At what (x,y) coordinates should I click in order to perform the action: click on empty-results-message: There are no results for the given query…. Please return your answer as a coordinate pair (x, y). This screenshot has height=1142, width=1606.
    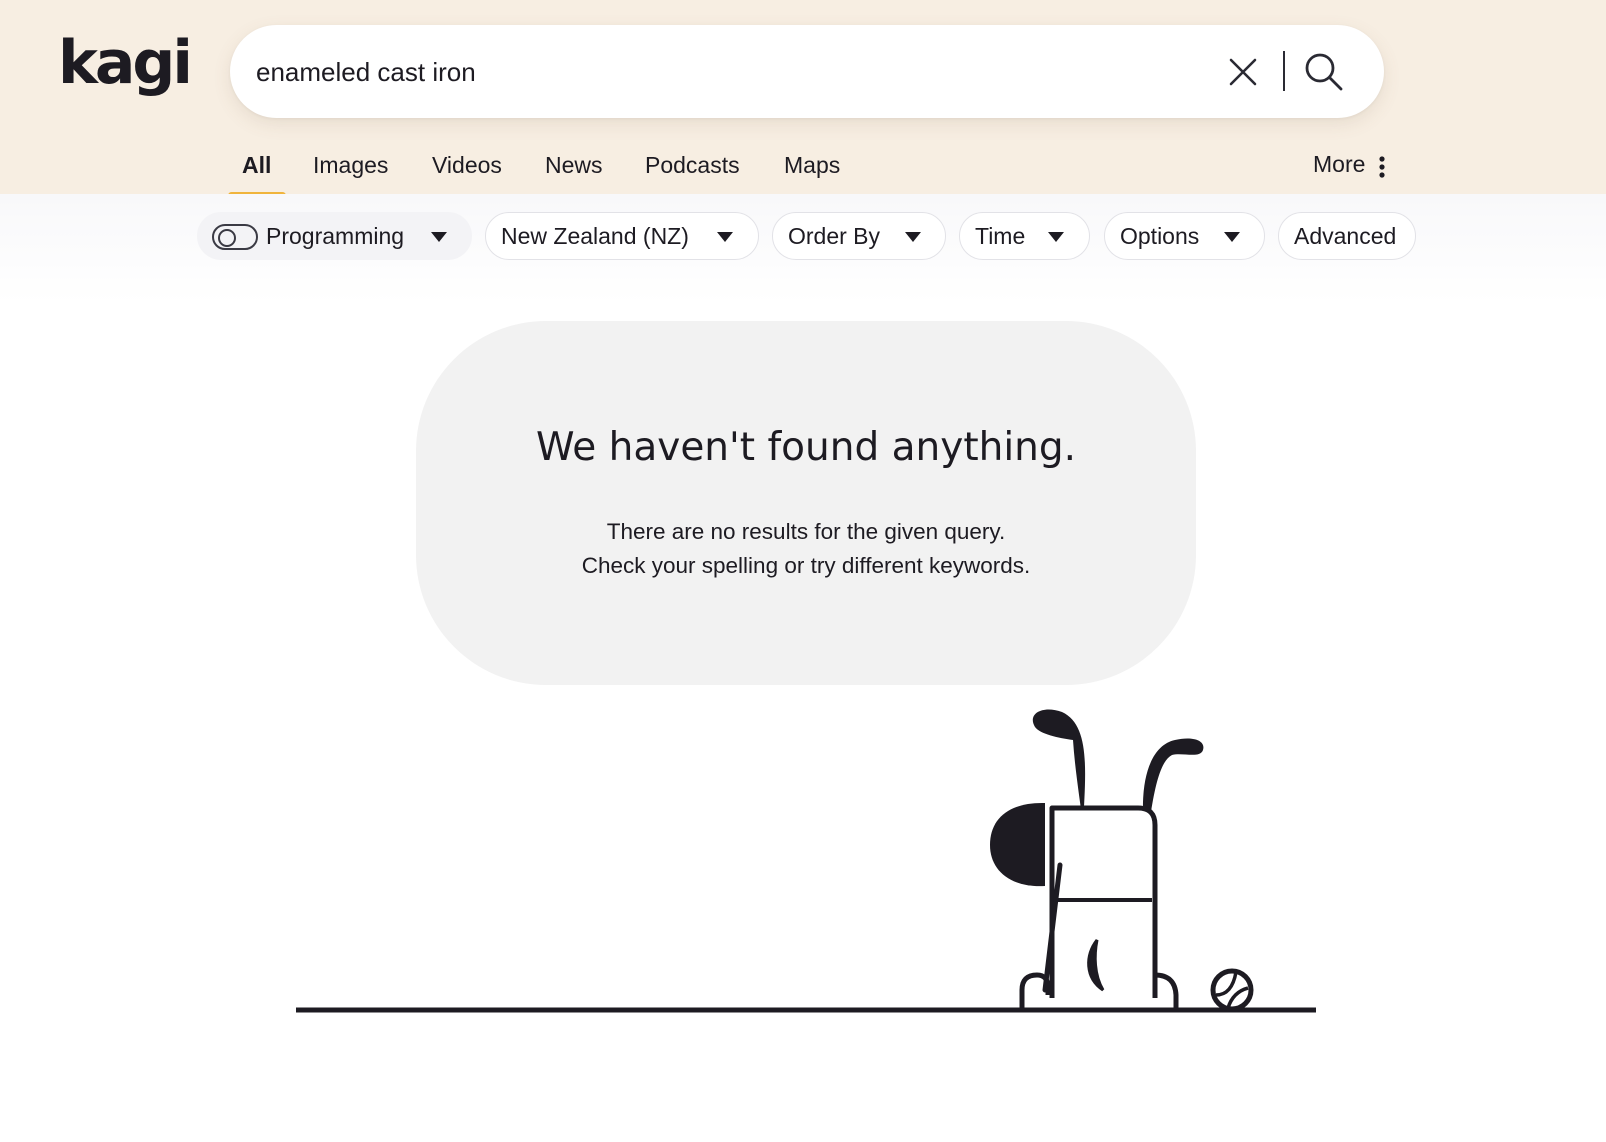
    Looking at the image, I should click on (806, 531).